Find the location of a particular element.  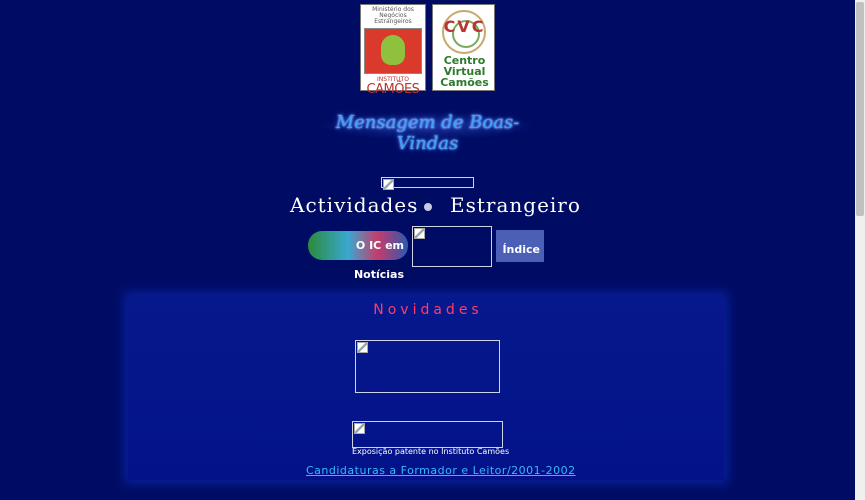

cvc-line3: Camões is located at coordinates (464, 82).